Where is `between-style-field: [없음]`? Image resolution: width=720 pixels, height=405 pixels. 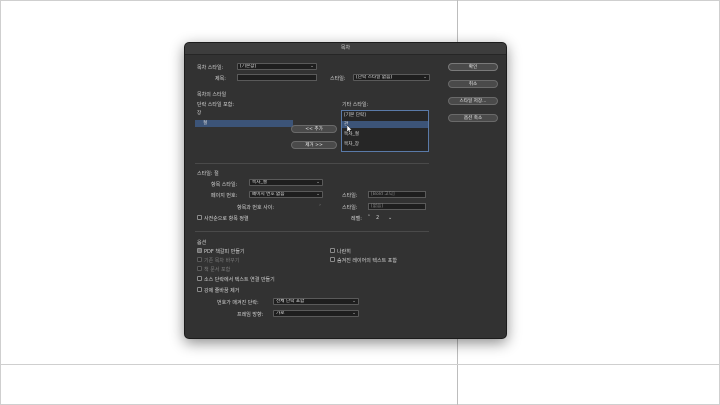 between-style-field: [없음] is located at coordinates (397, 206).